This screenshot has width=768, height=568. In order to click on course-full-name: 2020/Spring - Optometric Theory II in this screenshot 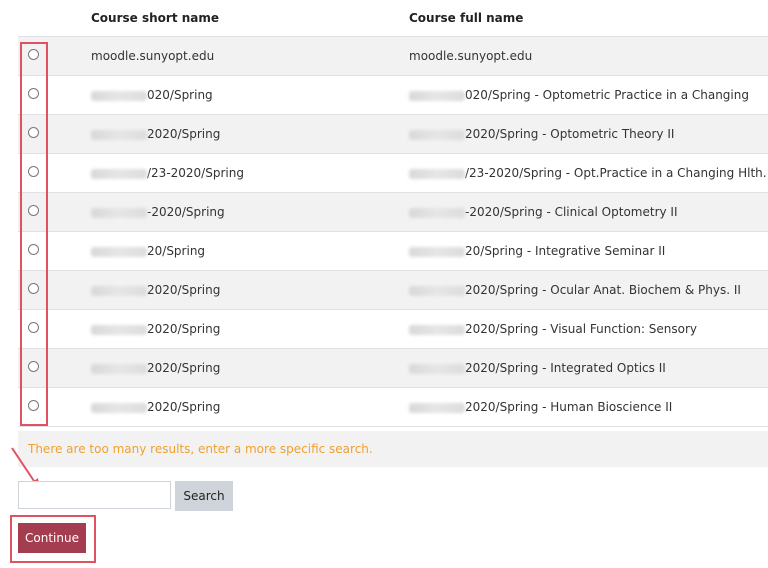, I will do `click(541, 134)`.